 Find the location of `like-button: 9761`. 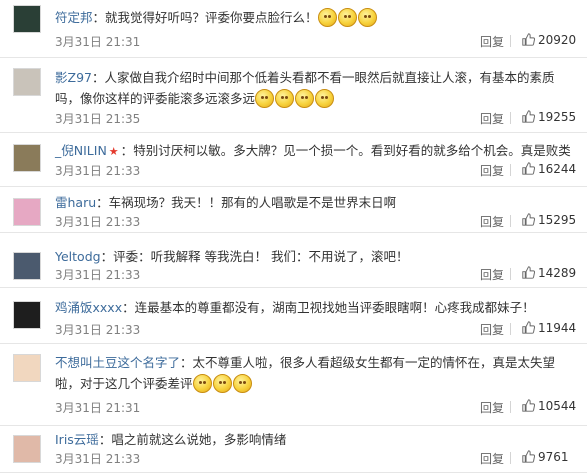

like-button: 9761 is located at coordinates (545, 457).